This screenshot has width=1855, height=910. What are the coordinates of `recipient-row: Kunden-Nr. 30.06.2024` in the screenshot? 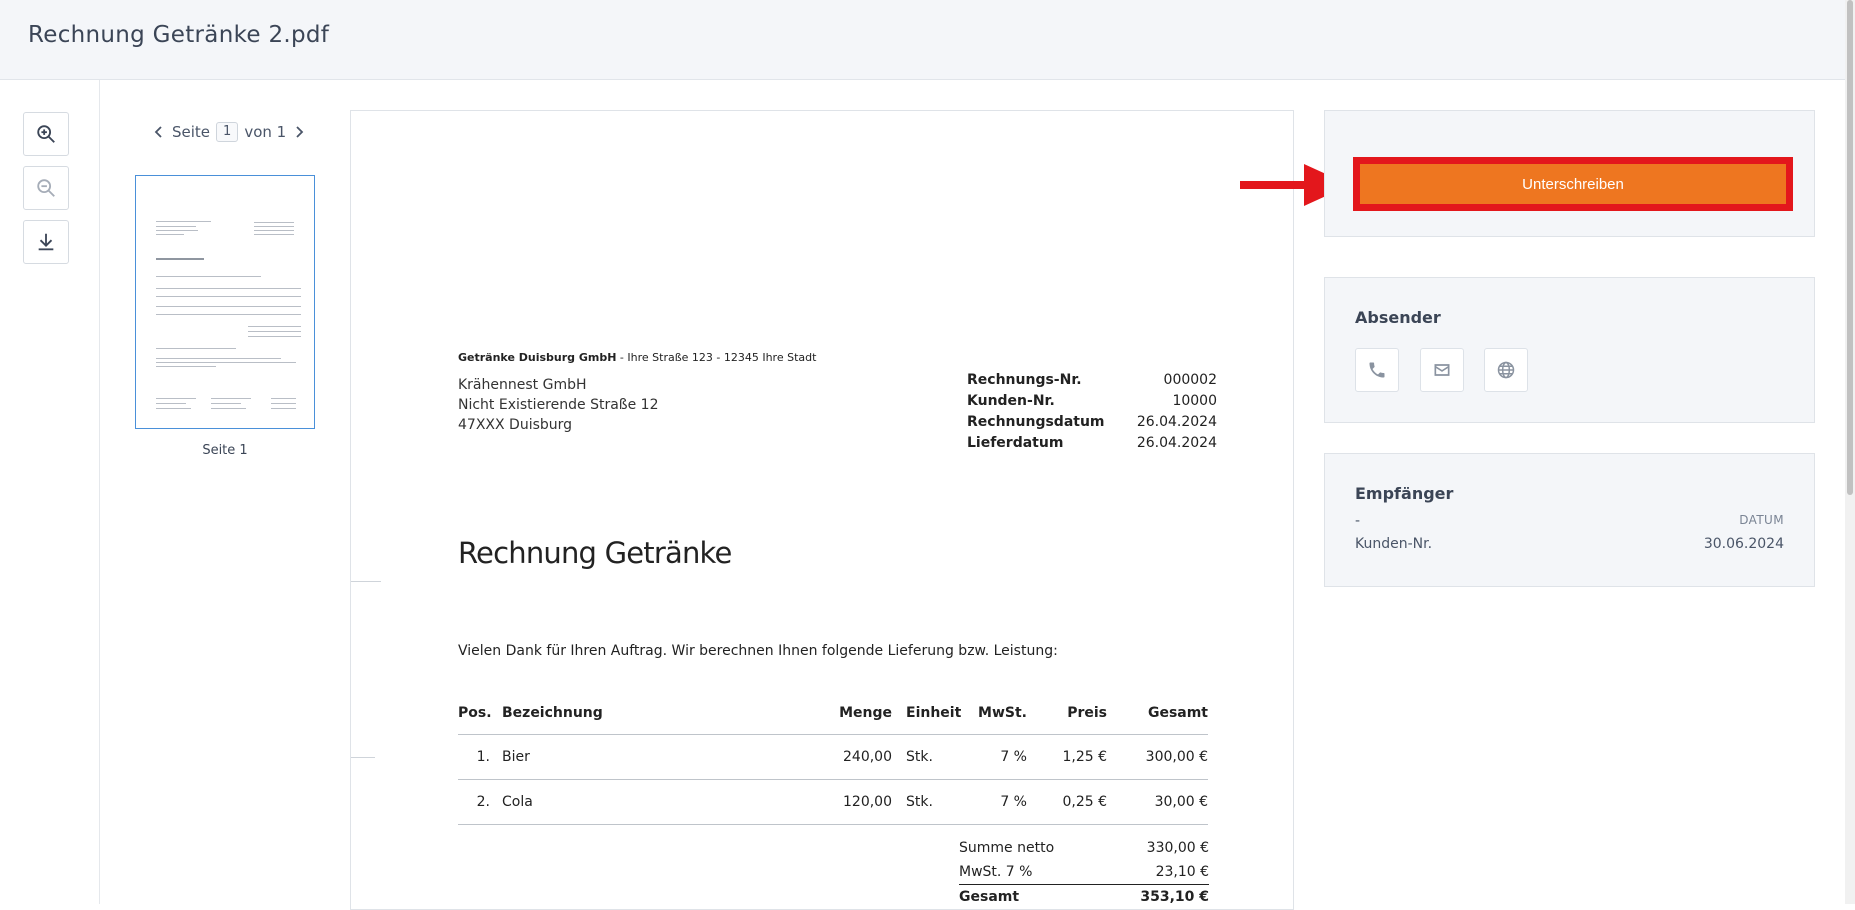 It's located at (1569, 544).